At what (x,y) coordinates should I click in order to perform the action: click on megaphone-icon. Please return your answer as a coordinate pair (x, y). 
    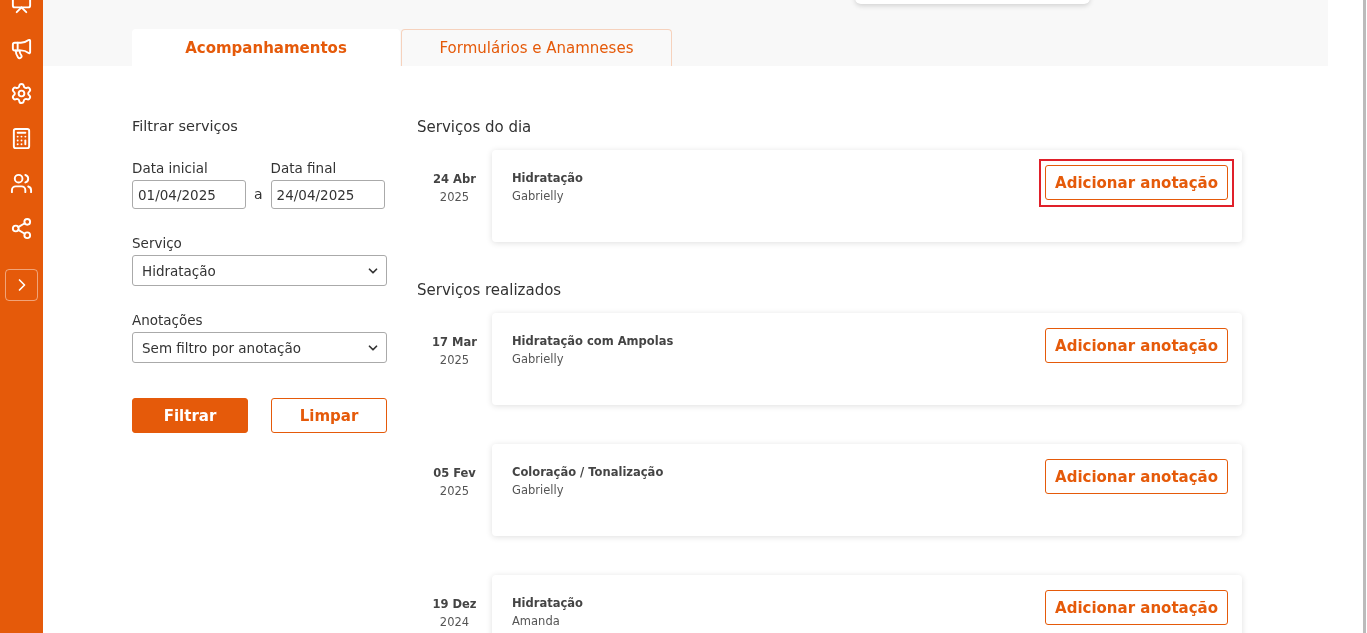
    Looking at the image, I should click on (21, 48).